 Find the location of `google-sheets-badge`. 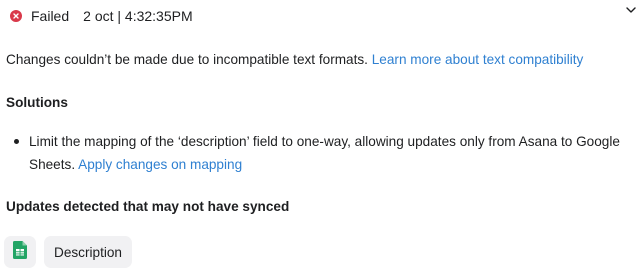

google-sheets-badge is located at coordinates (20, 252).